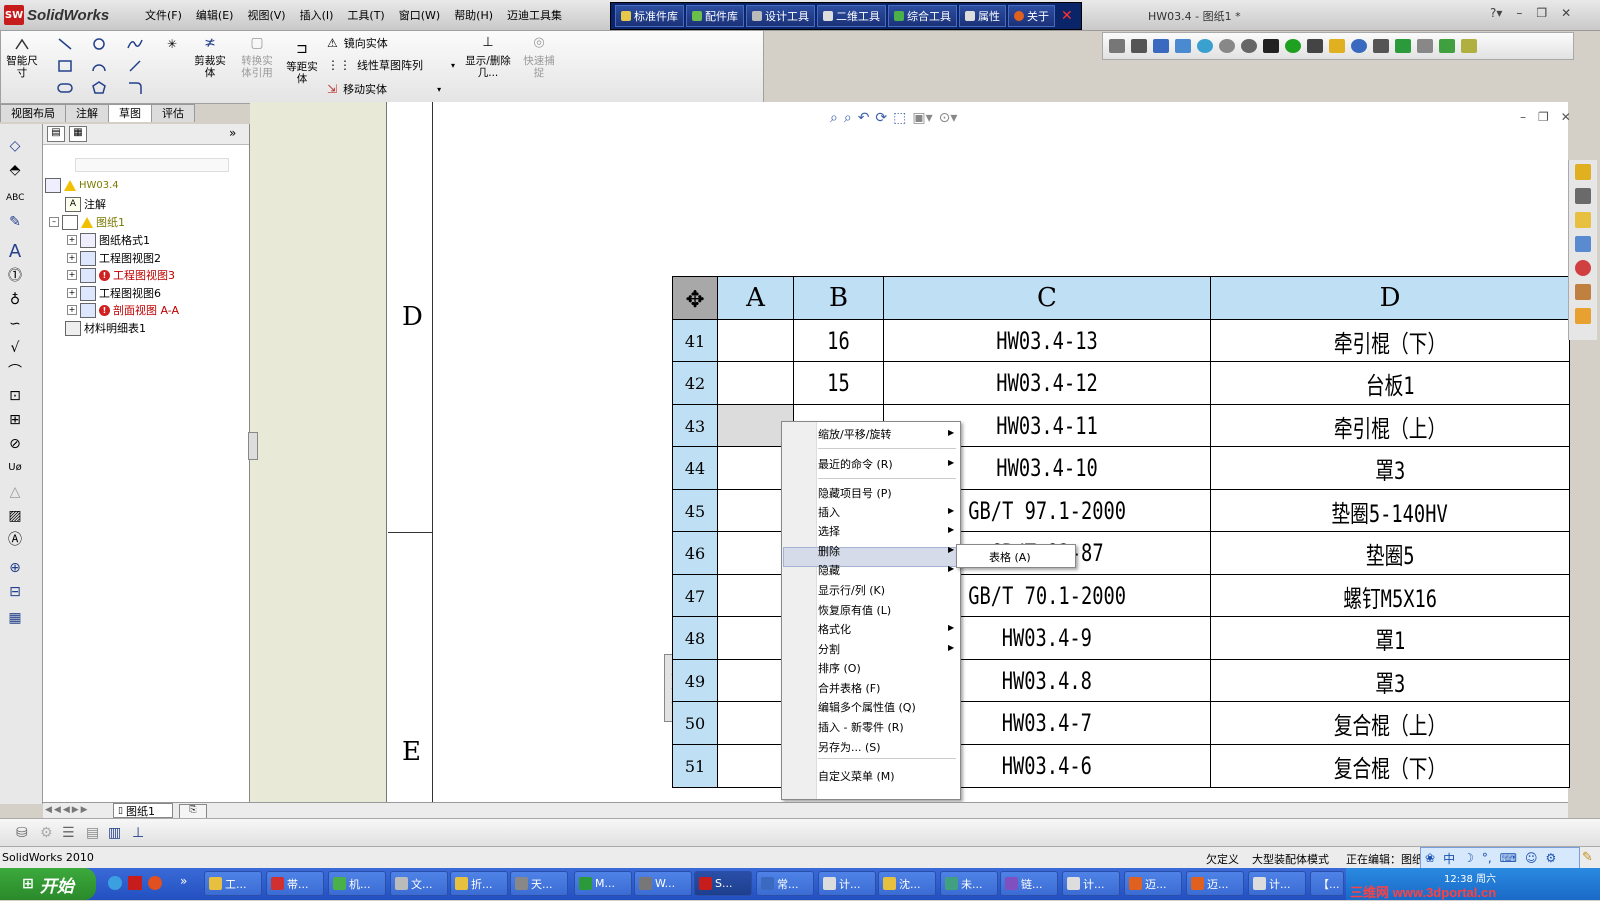 The width and height of the screenshot is (1600, 901). What do you see at coordinates (115, 883) in the screenshot?
I see `ie-icon` at bounding box center [115, 883].